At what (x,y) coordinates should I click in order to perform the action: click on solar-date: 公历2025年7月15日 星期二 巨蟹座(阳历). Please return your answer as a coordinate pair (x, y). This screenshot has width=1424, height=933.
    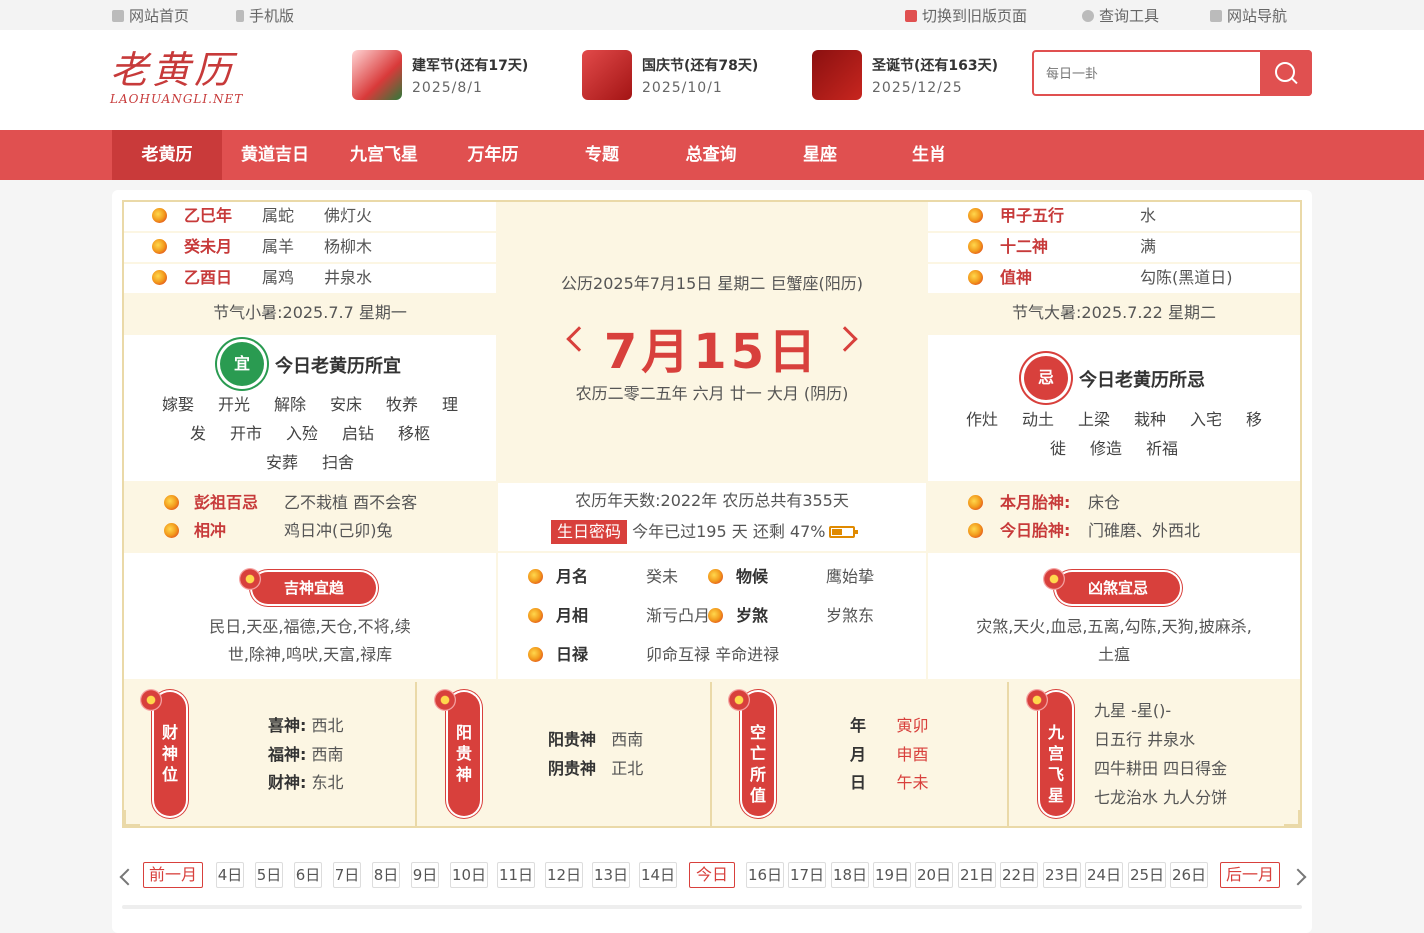
    Looking at the image, I should click on (712, 283).